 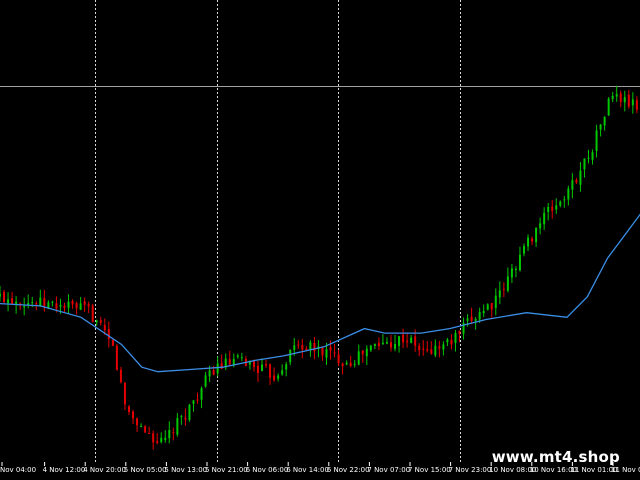 What do you see at coordinates (18, 470) in the screenshot?
I see `x-tick-label: Nov 04:00` at bounding box center [18, 470].